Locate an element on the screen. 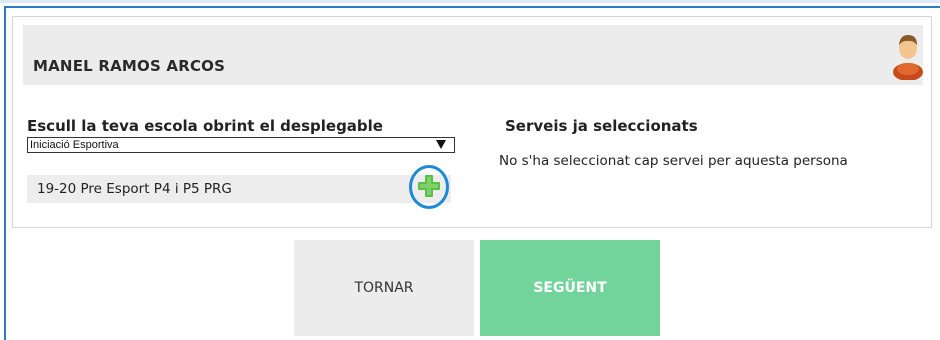 The width and height of the screenshot is (940, 340). selected-services-title: Serveis ja seleccionats is located at coordinates (601, 126).